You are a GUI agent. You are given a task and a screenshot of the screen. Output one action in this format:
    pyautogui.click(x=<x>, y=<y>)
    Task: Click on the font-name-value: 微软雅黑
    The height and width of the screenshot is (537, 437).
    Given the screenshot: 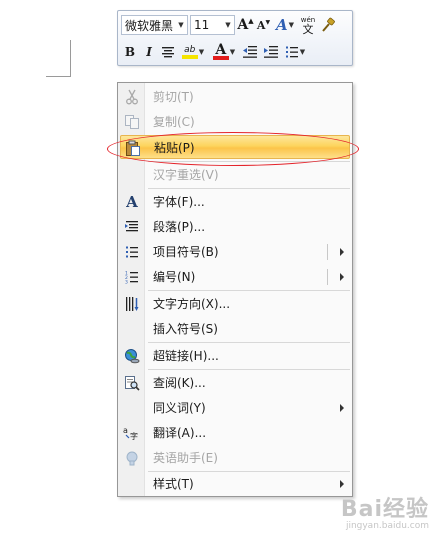 What is the action you would take?
    pyautogui.click(x=149, y=25)
    